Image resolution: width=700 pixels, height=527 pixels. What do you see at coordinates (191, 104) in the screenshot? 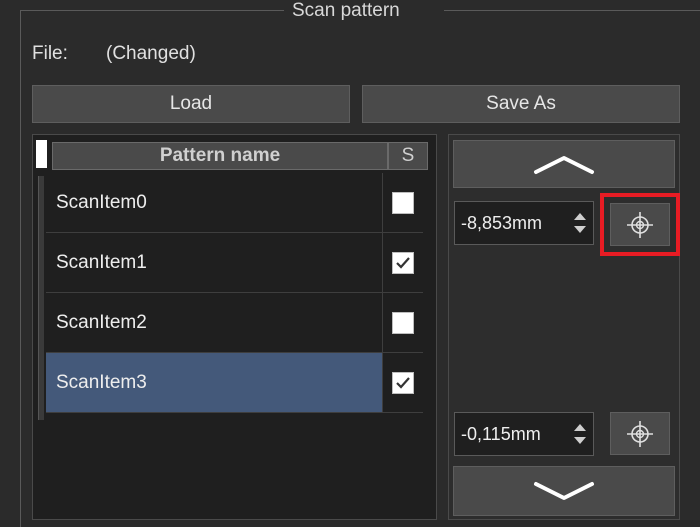
I see `load-button: Load` at bounding box center [191, 104].